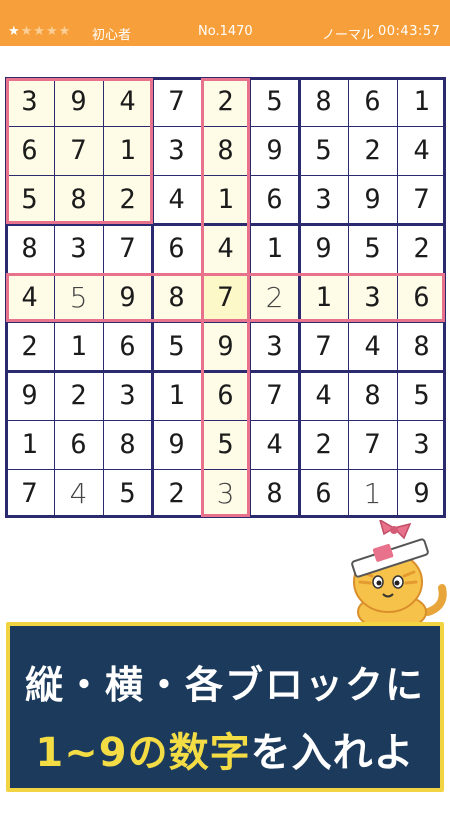  What do you see at coordinates (143, 753) in the screenshot?
I see `instruction-highlight: 1~9の数字` at bounding box center [143, 753].